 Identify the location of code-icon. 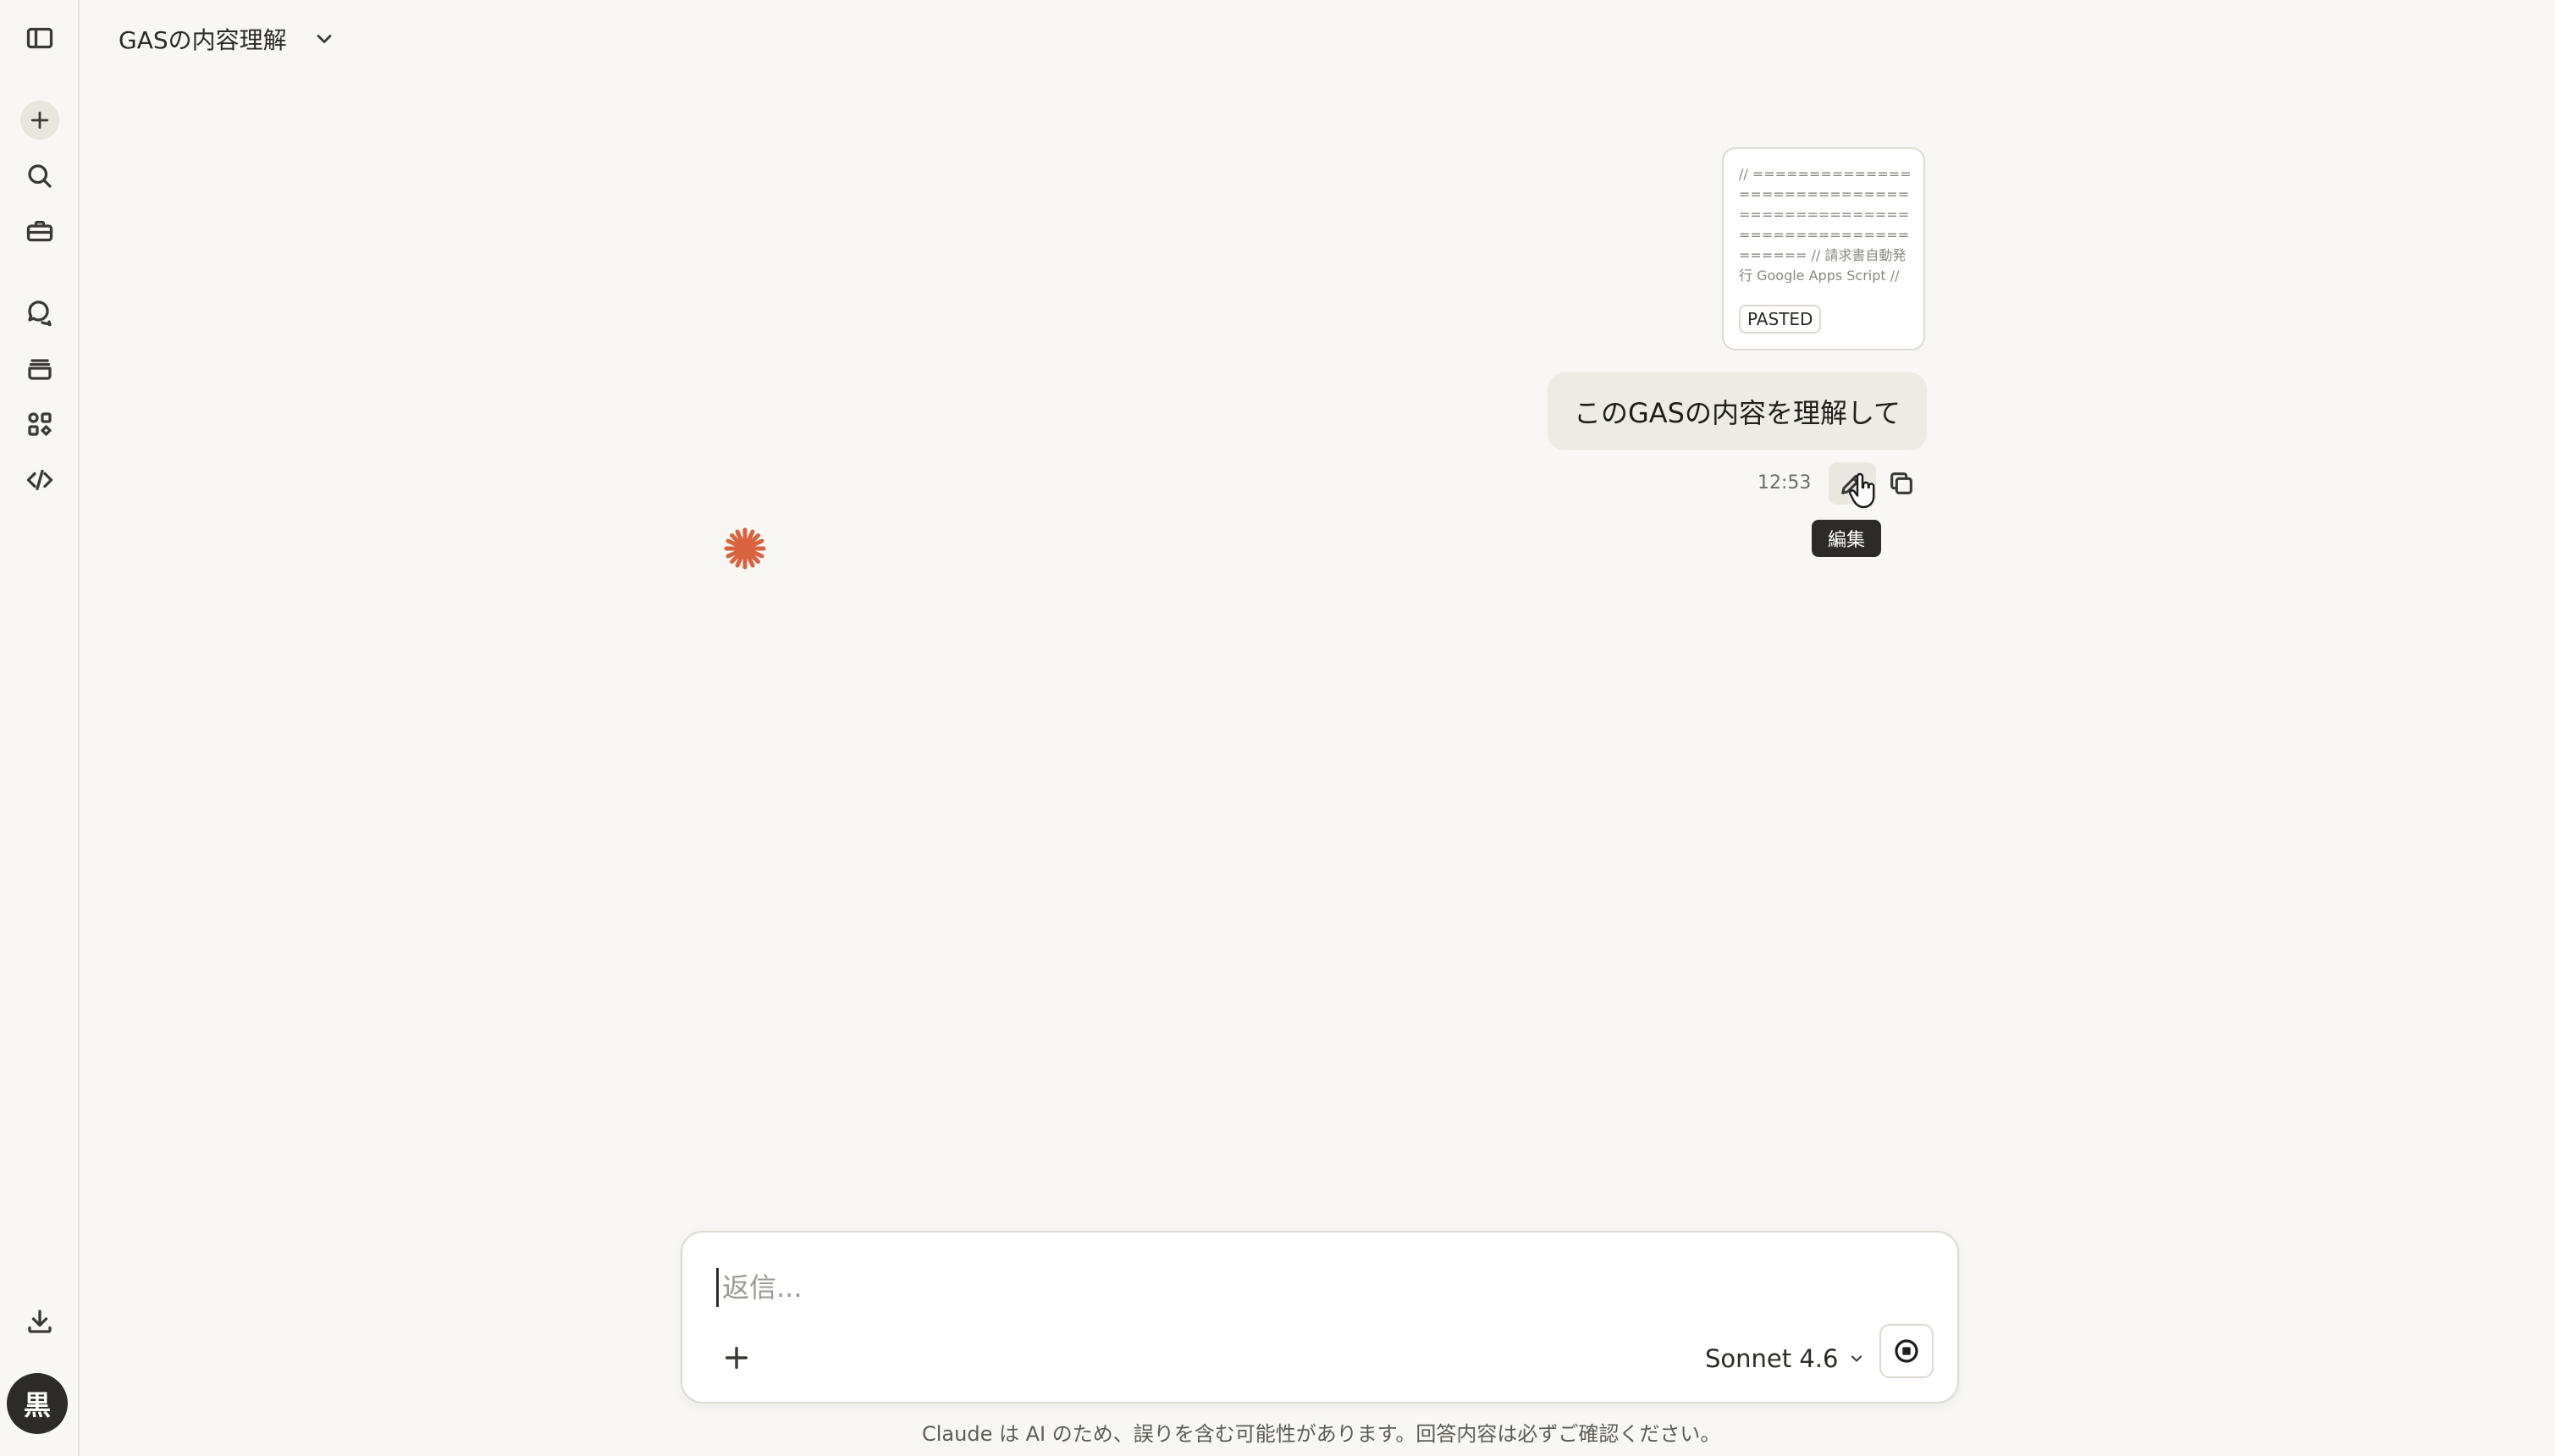
(39, 480).